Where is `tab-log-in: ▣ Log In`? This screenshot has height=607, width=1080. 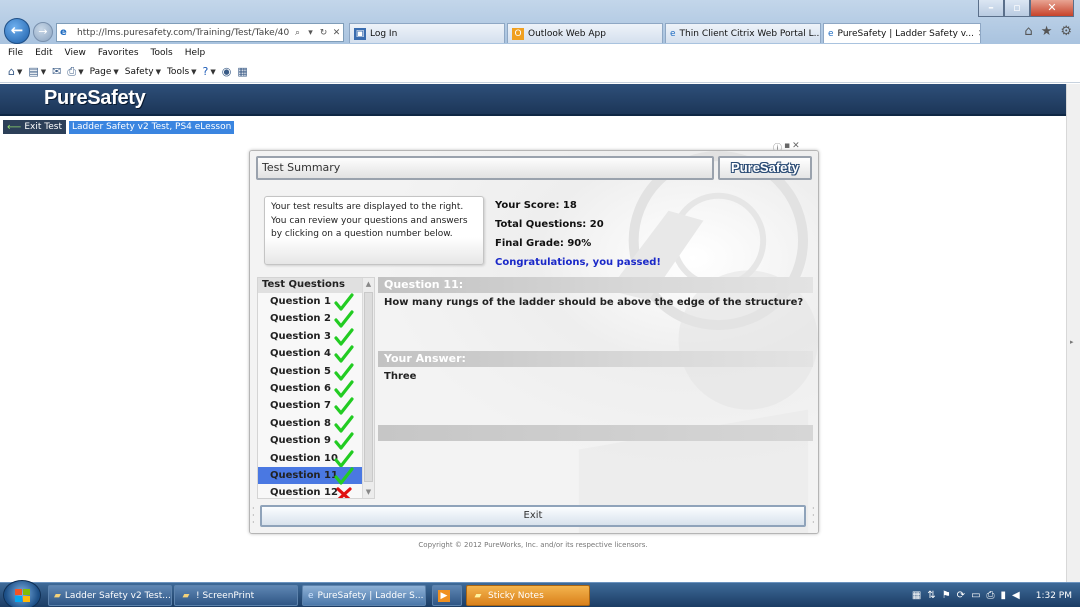
tab-log-in: ▣ Log In is located at coordinates (427, 33).